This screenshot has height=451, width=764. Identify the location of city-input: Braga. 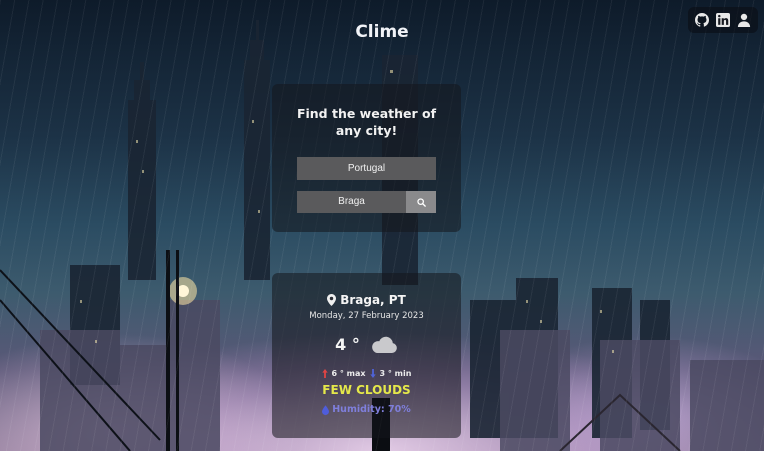
(351, 202).